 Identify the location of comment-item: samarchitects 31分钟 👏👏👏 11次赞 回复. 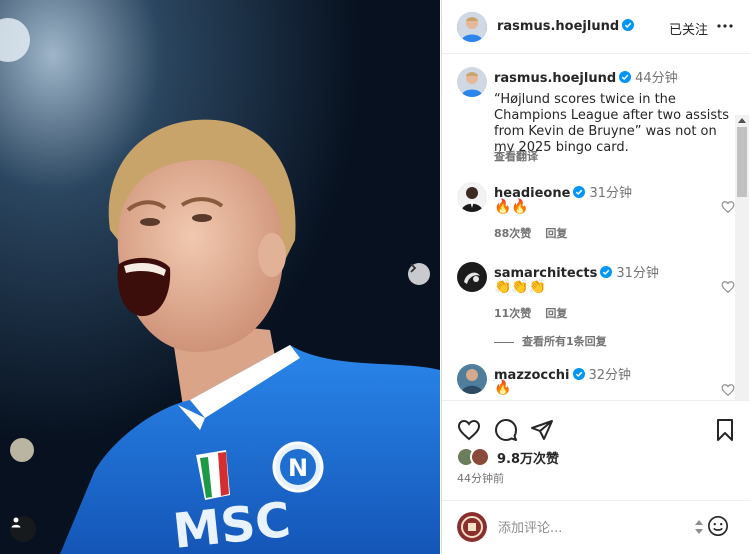
(597, 295).